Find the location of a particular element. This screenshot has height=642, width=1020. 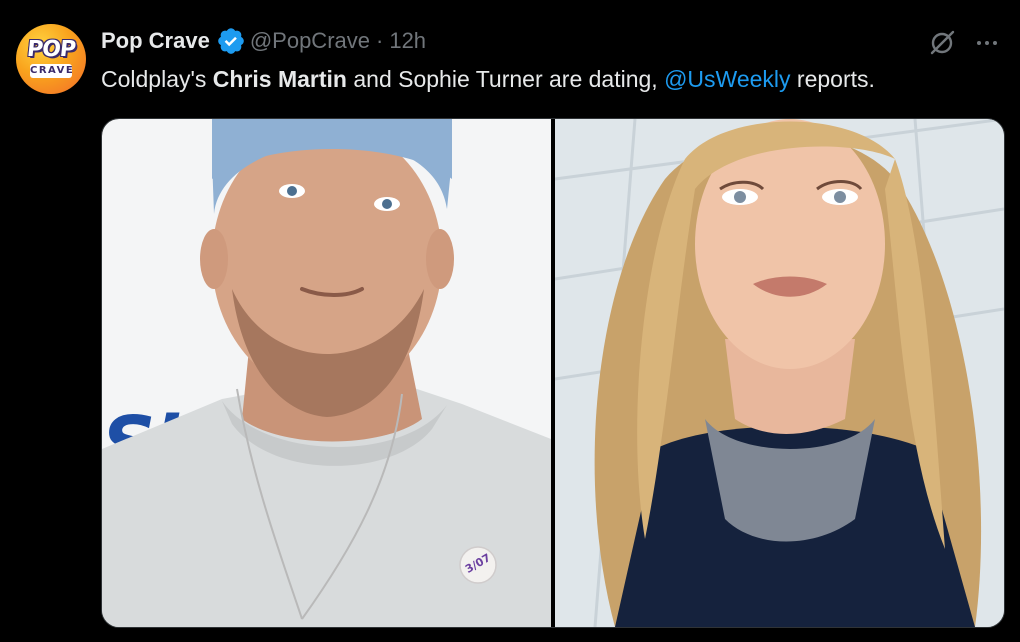

avatar: POP CRAVE is located at coordinates (51, 59).